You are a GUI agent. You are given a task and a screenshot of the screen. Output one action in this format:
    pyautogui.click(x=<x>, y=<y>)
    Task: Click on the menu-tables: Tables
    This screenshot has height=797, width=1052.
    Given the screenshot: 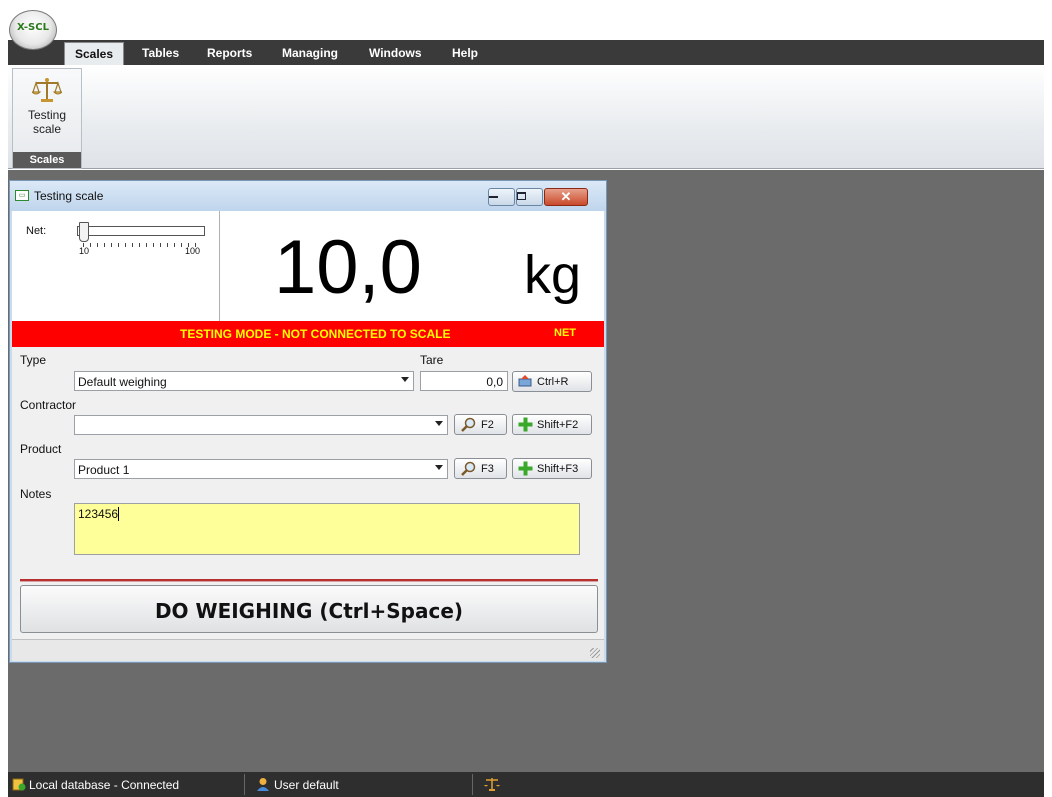 What is the action you would take?
    pyautogui.click(x=160, y=53)
    